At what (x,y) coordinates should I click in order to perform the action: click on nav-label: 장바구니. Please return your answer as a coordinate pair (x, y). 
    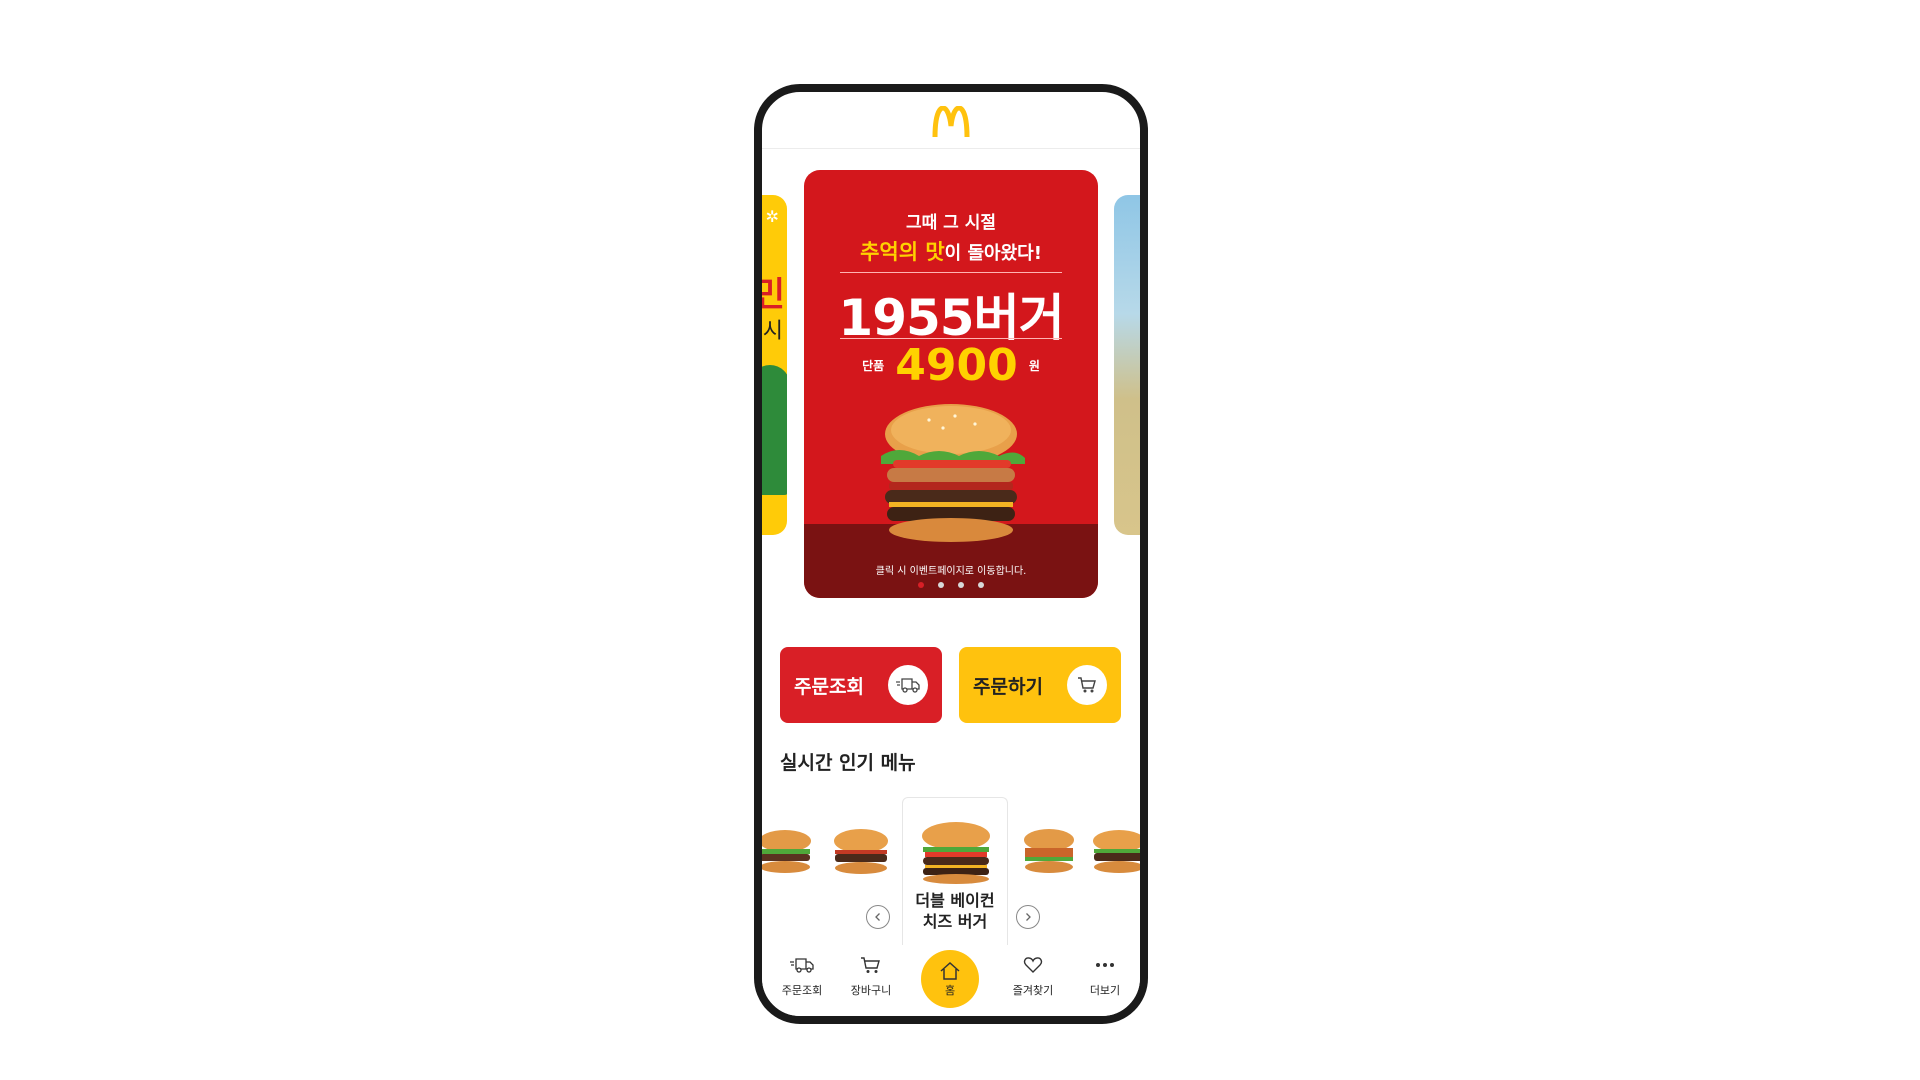
    Looking at the image, I should click on (871, 990).